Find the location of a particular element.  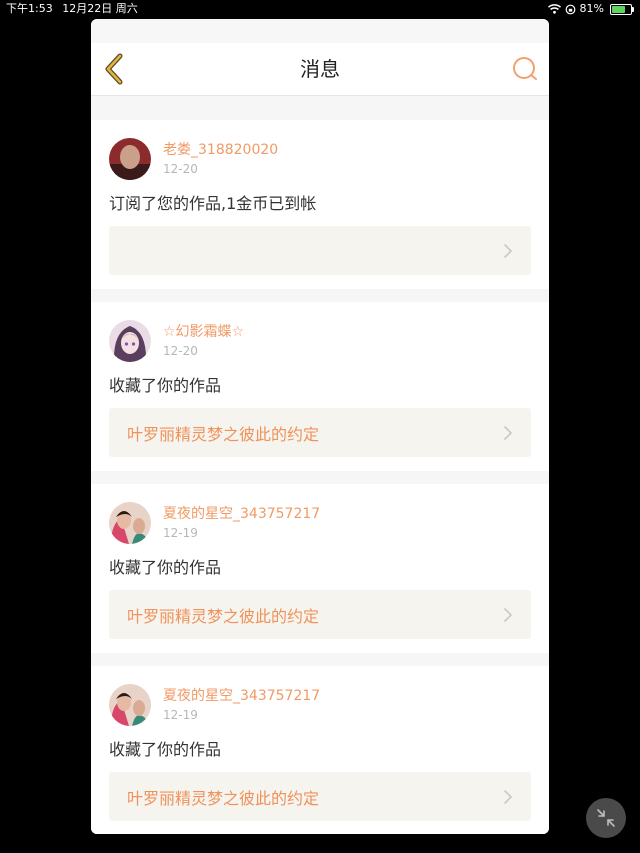

sender-name: ☆幻影霜蝶☆ is located at coordinates (203, 332).